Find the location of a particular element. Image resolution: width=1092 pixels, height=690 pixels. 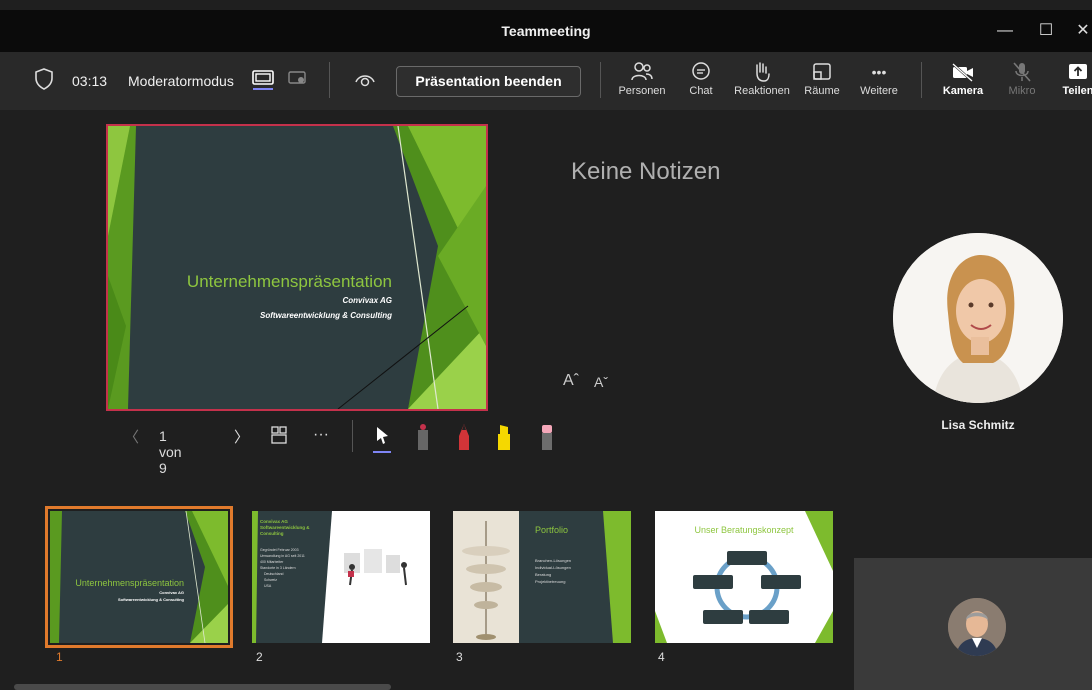

slide-subtitle-company: Convivax AG is located at coordinates (367, 300).